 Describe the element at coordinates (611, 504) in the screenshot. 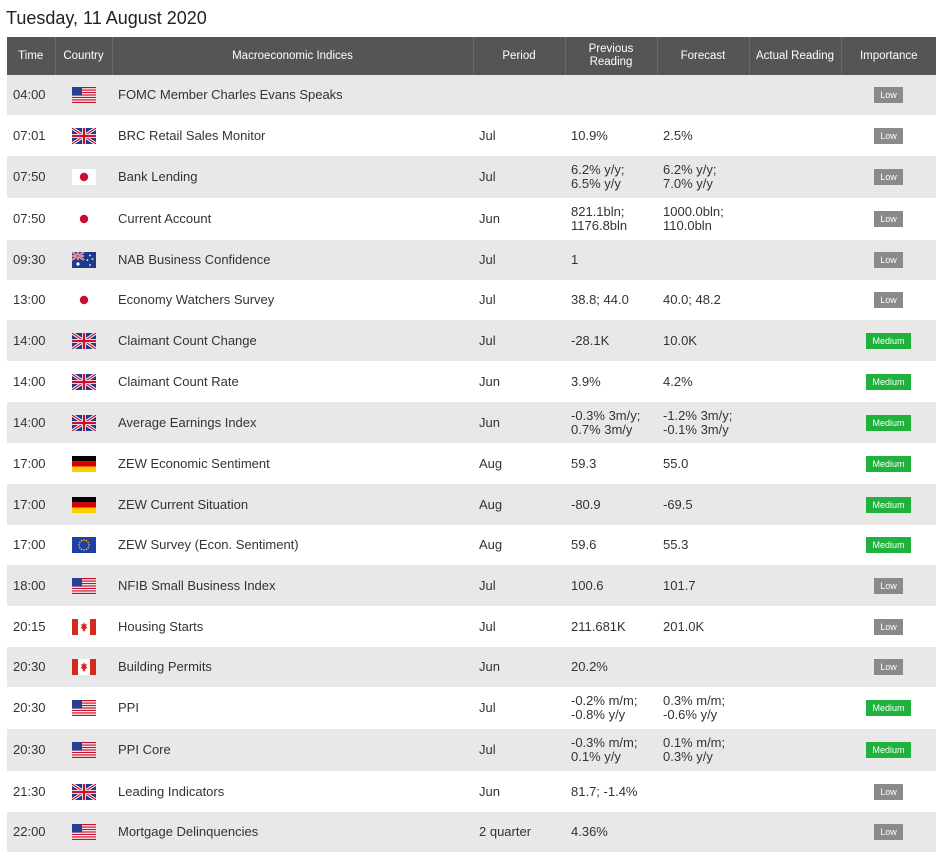

I see `cell-previous: -80.9` at that location.